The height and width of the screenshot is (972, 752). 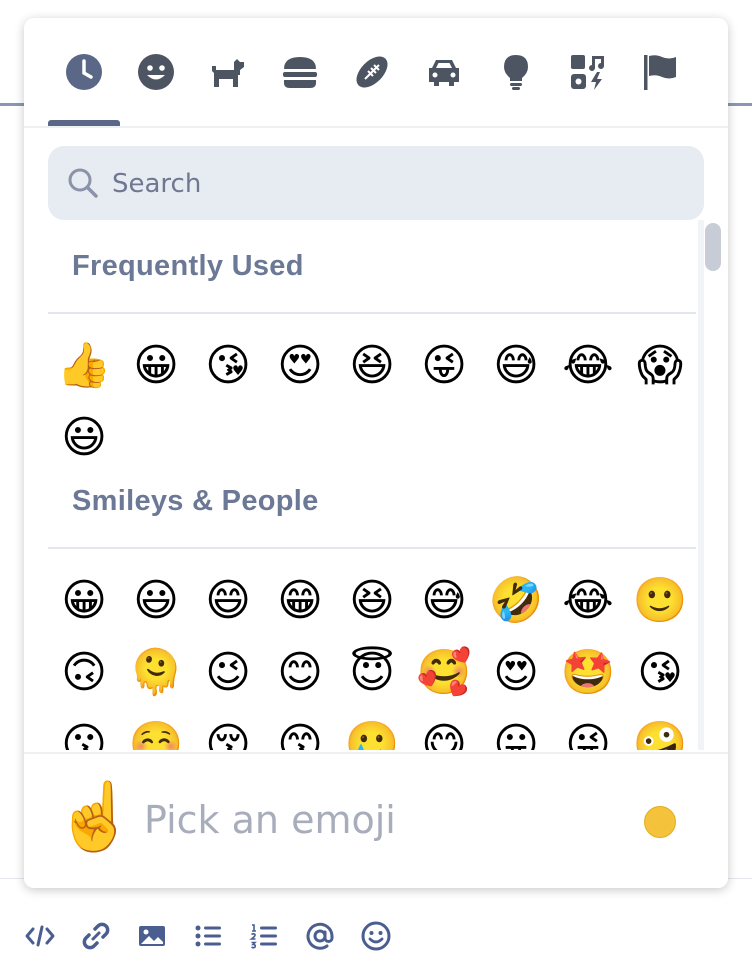 I want to click on emoji-cell: 😁, so click(x=300, y=601).